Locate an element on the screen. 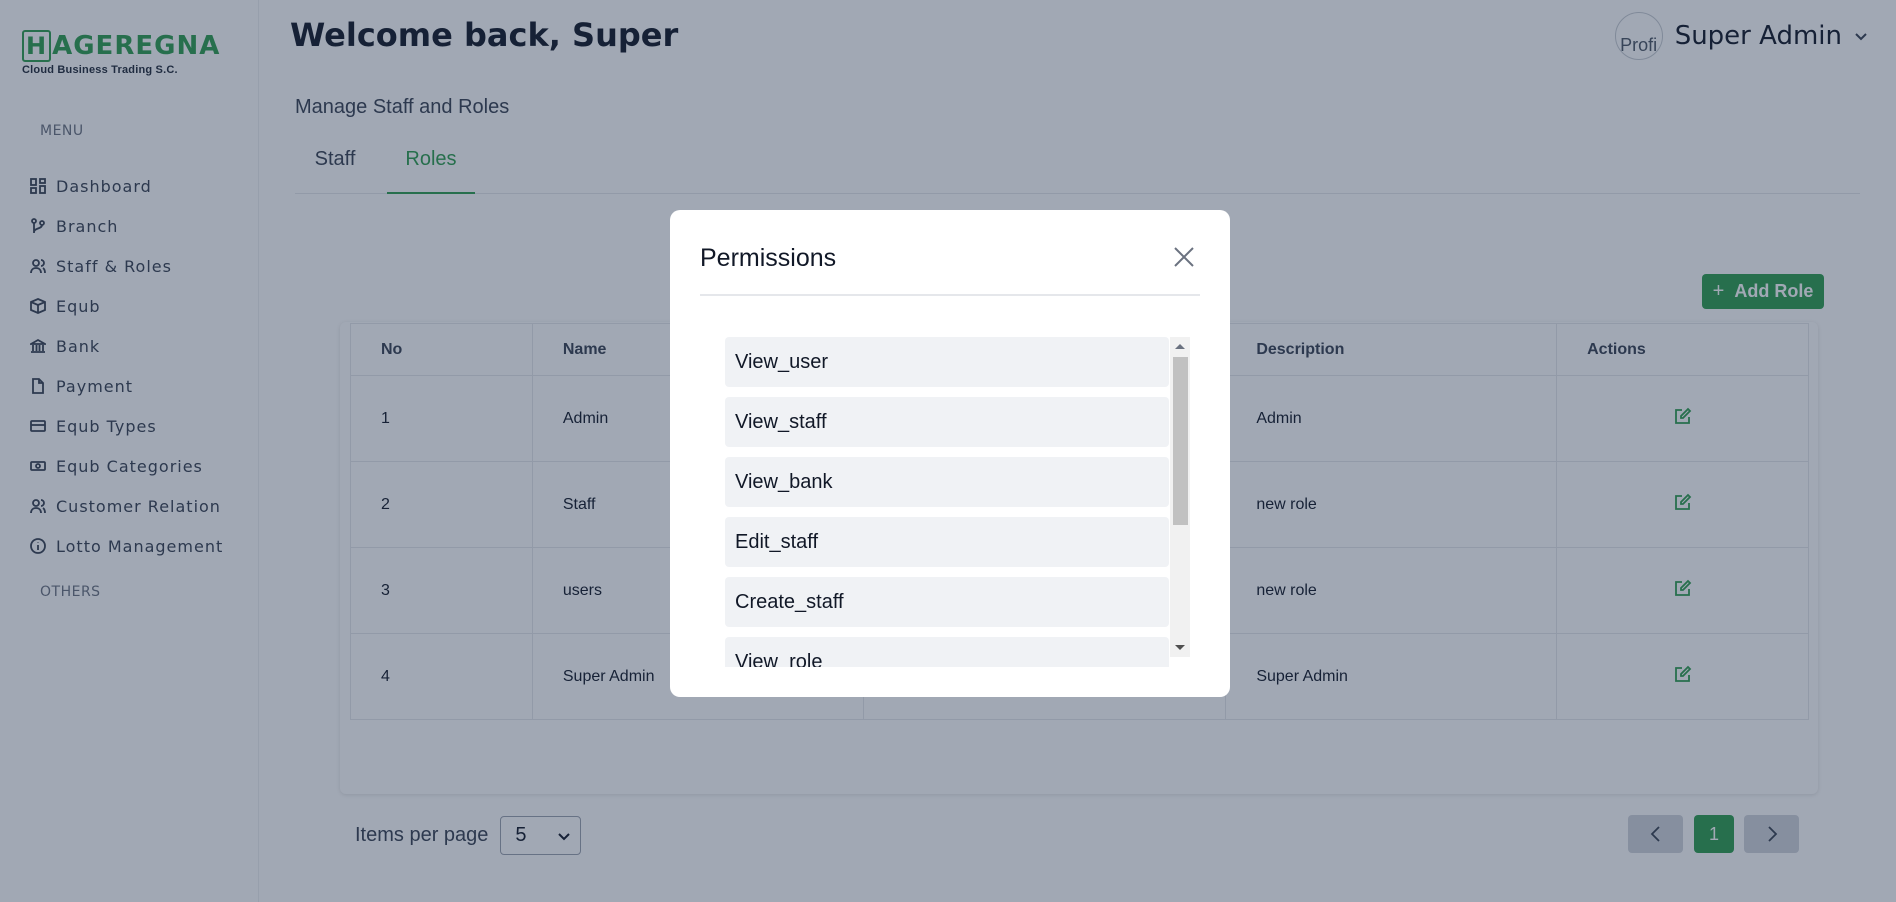 The width and height of the screenshot is (1896, 902). scroll-up-arrow-icon is located at coordinates (1180, 346).